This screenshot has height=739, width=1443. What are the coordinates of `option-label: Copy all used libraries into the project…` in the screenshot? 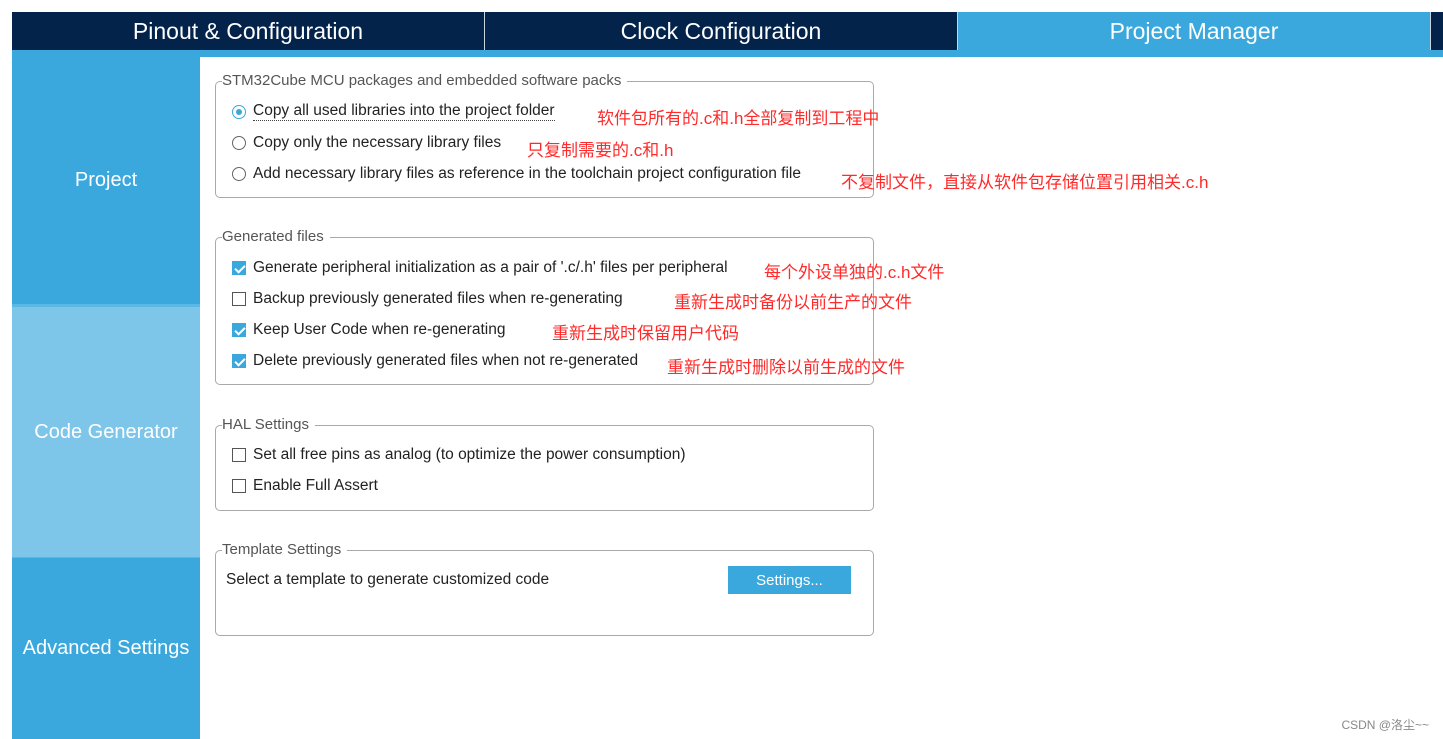 It's located at (404, 111).